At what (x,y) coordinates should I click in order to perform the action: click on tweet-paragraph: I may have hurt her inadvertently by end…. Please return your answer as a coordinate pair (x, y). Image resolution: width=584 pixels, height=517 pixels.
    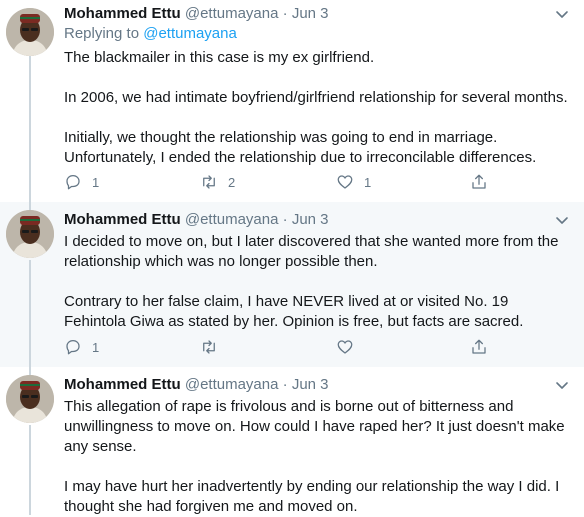
    Looking at the image, I should click on (312, 496).